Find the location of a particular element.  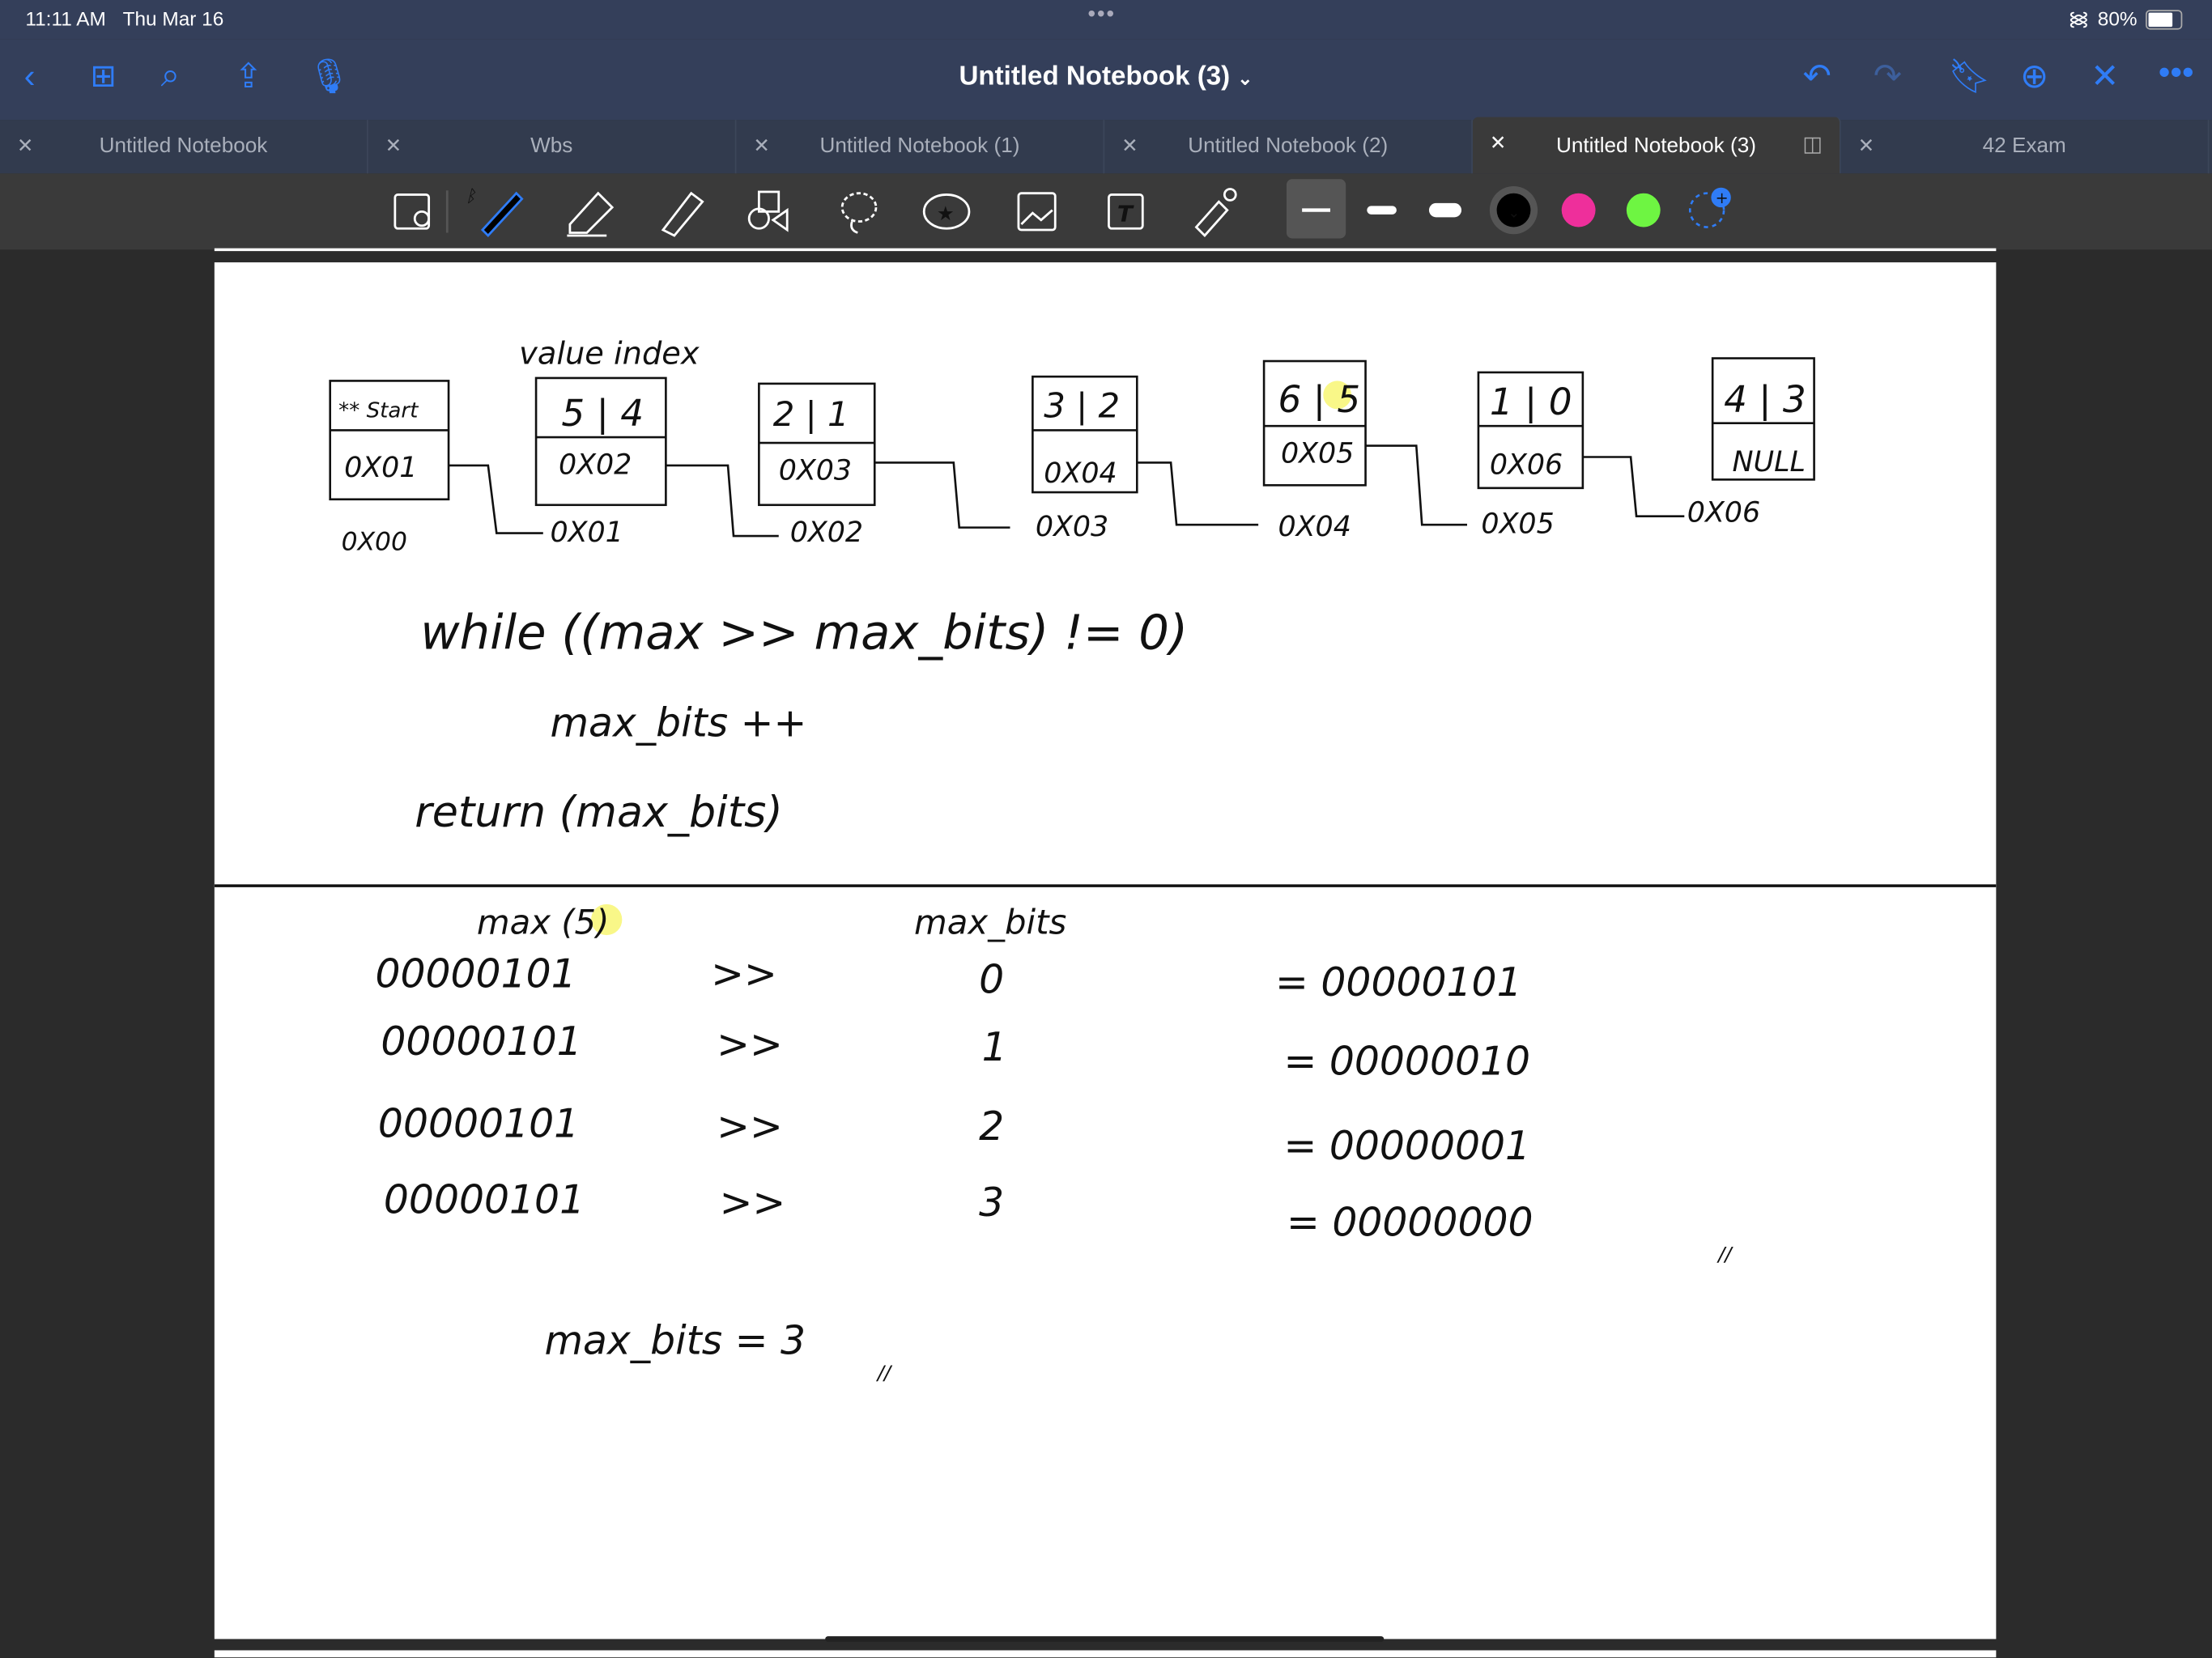

node-label: 0X05 is located at coordinates (1518, 524).